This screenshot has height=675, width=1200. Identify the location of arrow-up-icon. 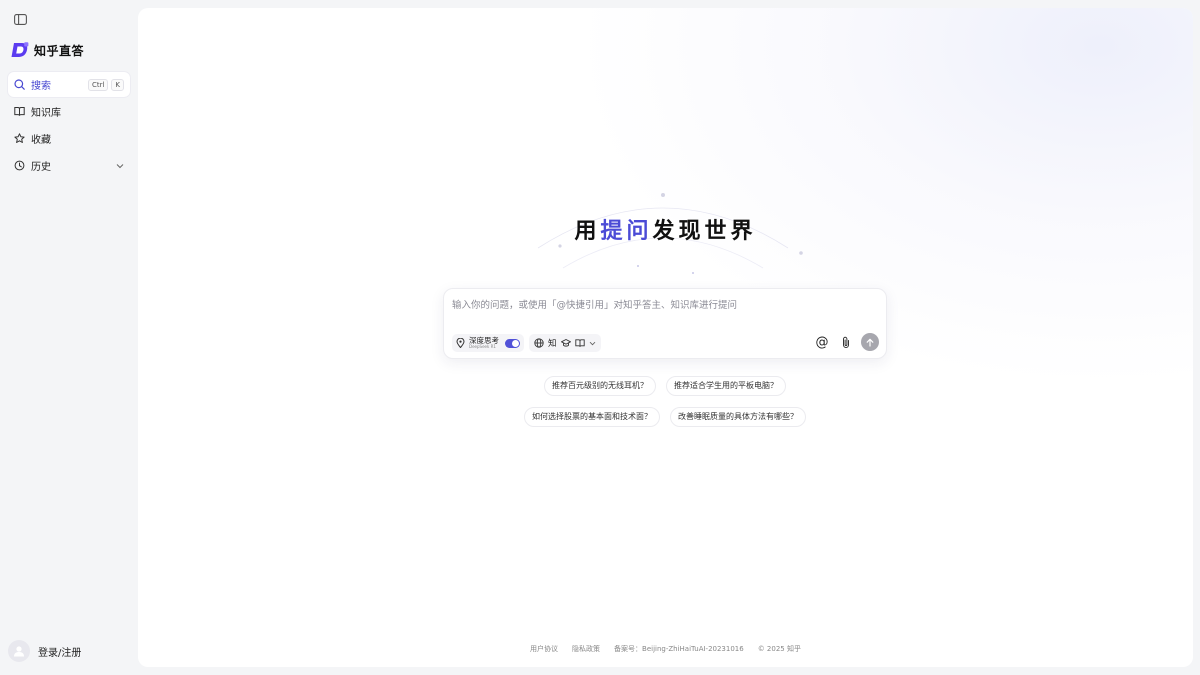
(870, 342).